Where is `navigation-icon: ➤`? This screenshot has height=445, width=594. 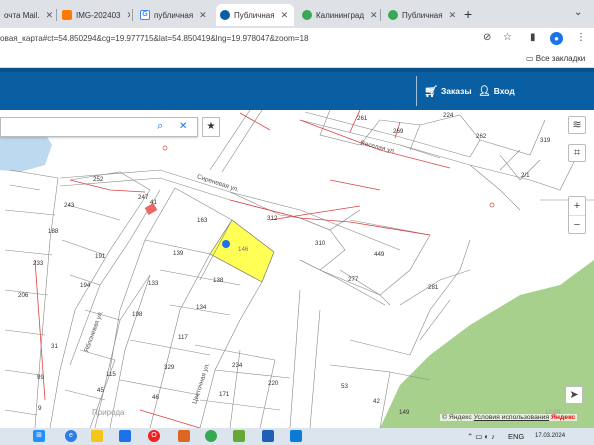 navigation-icon: ➤ is located at coordinates (574, 395).